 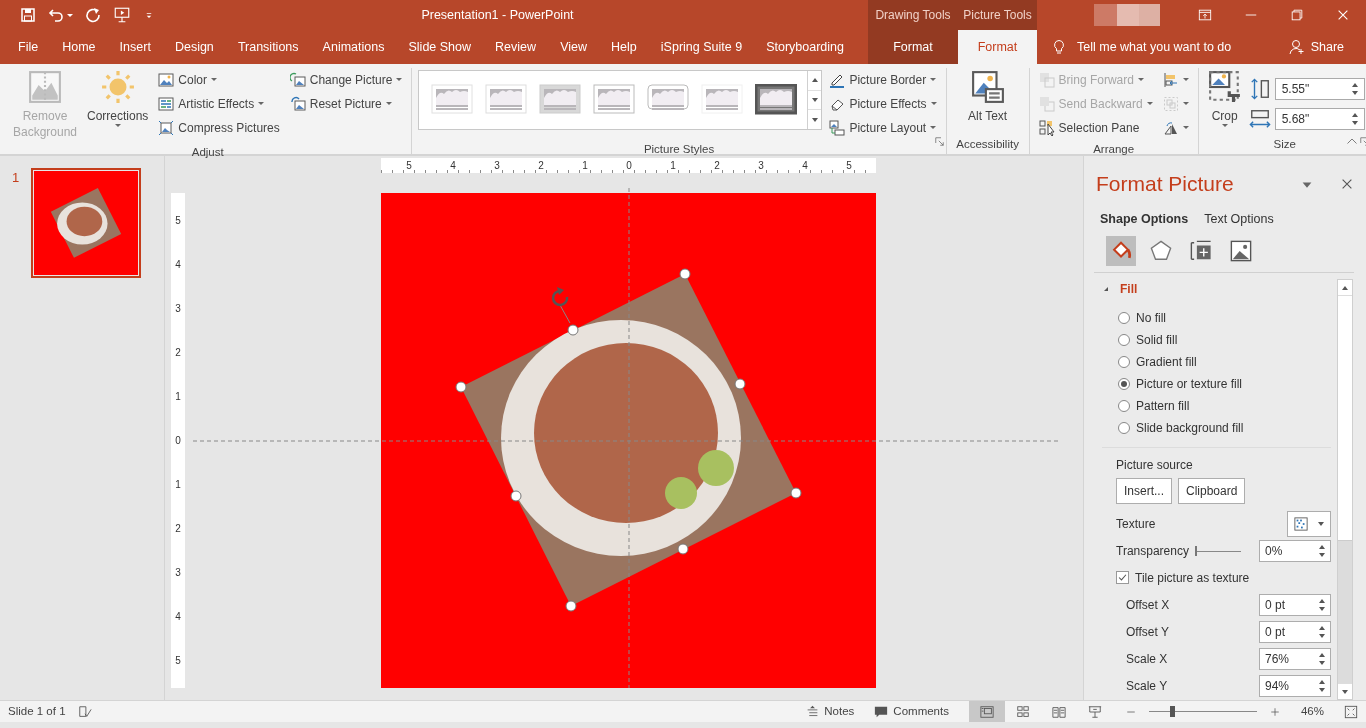 I want to click on ribbon-button: Picture Effects, so click(x=883, y=103).